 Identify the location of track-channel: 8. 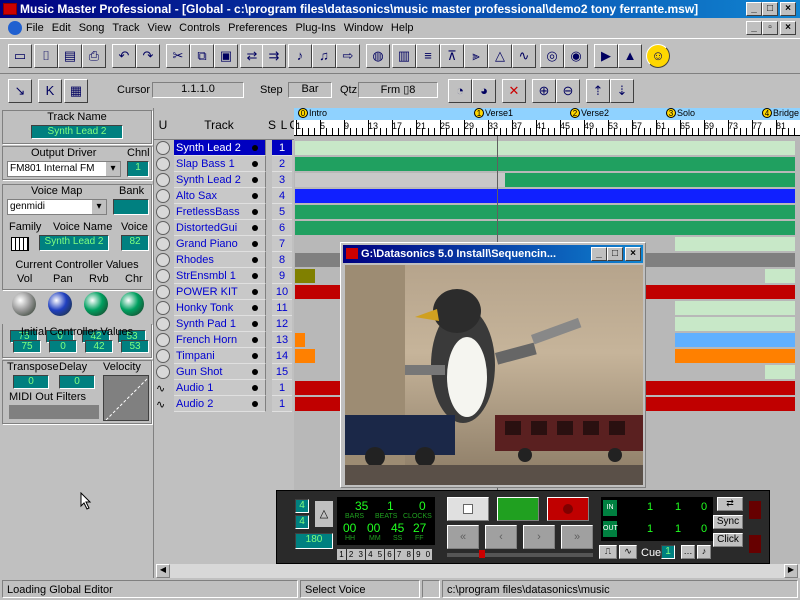
(282, 260).